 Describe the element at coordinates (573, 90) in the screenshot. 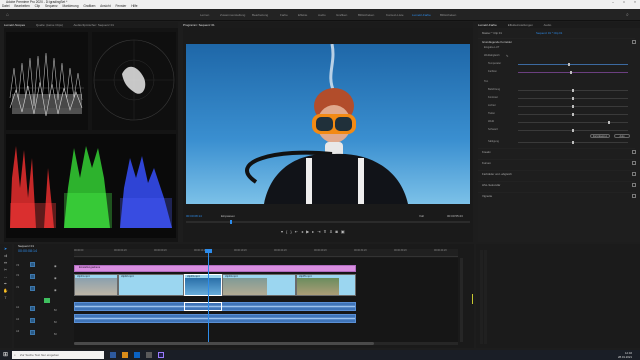

I see `exposure-slider` at that location.